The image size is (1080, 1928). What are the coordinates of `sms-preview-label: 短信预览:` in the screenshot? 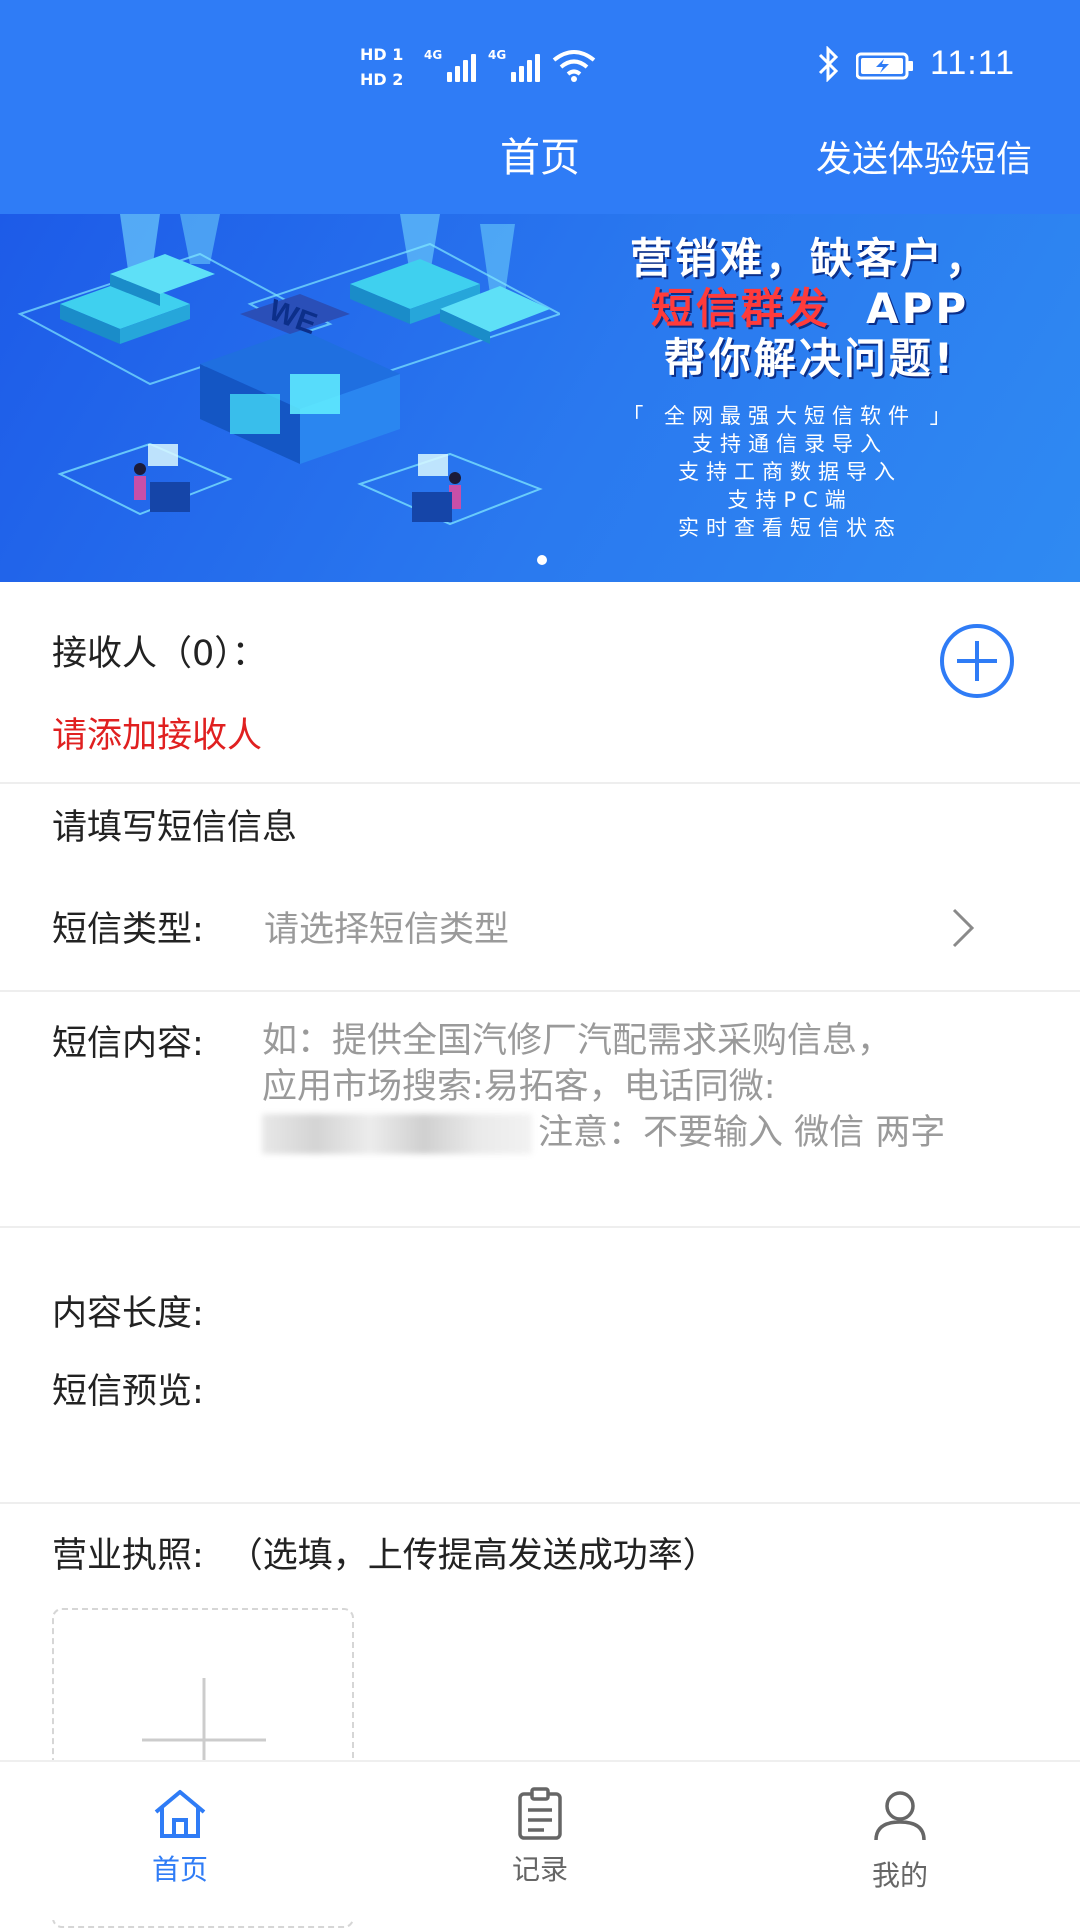 It's located at (128, 1392).